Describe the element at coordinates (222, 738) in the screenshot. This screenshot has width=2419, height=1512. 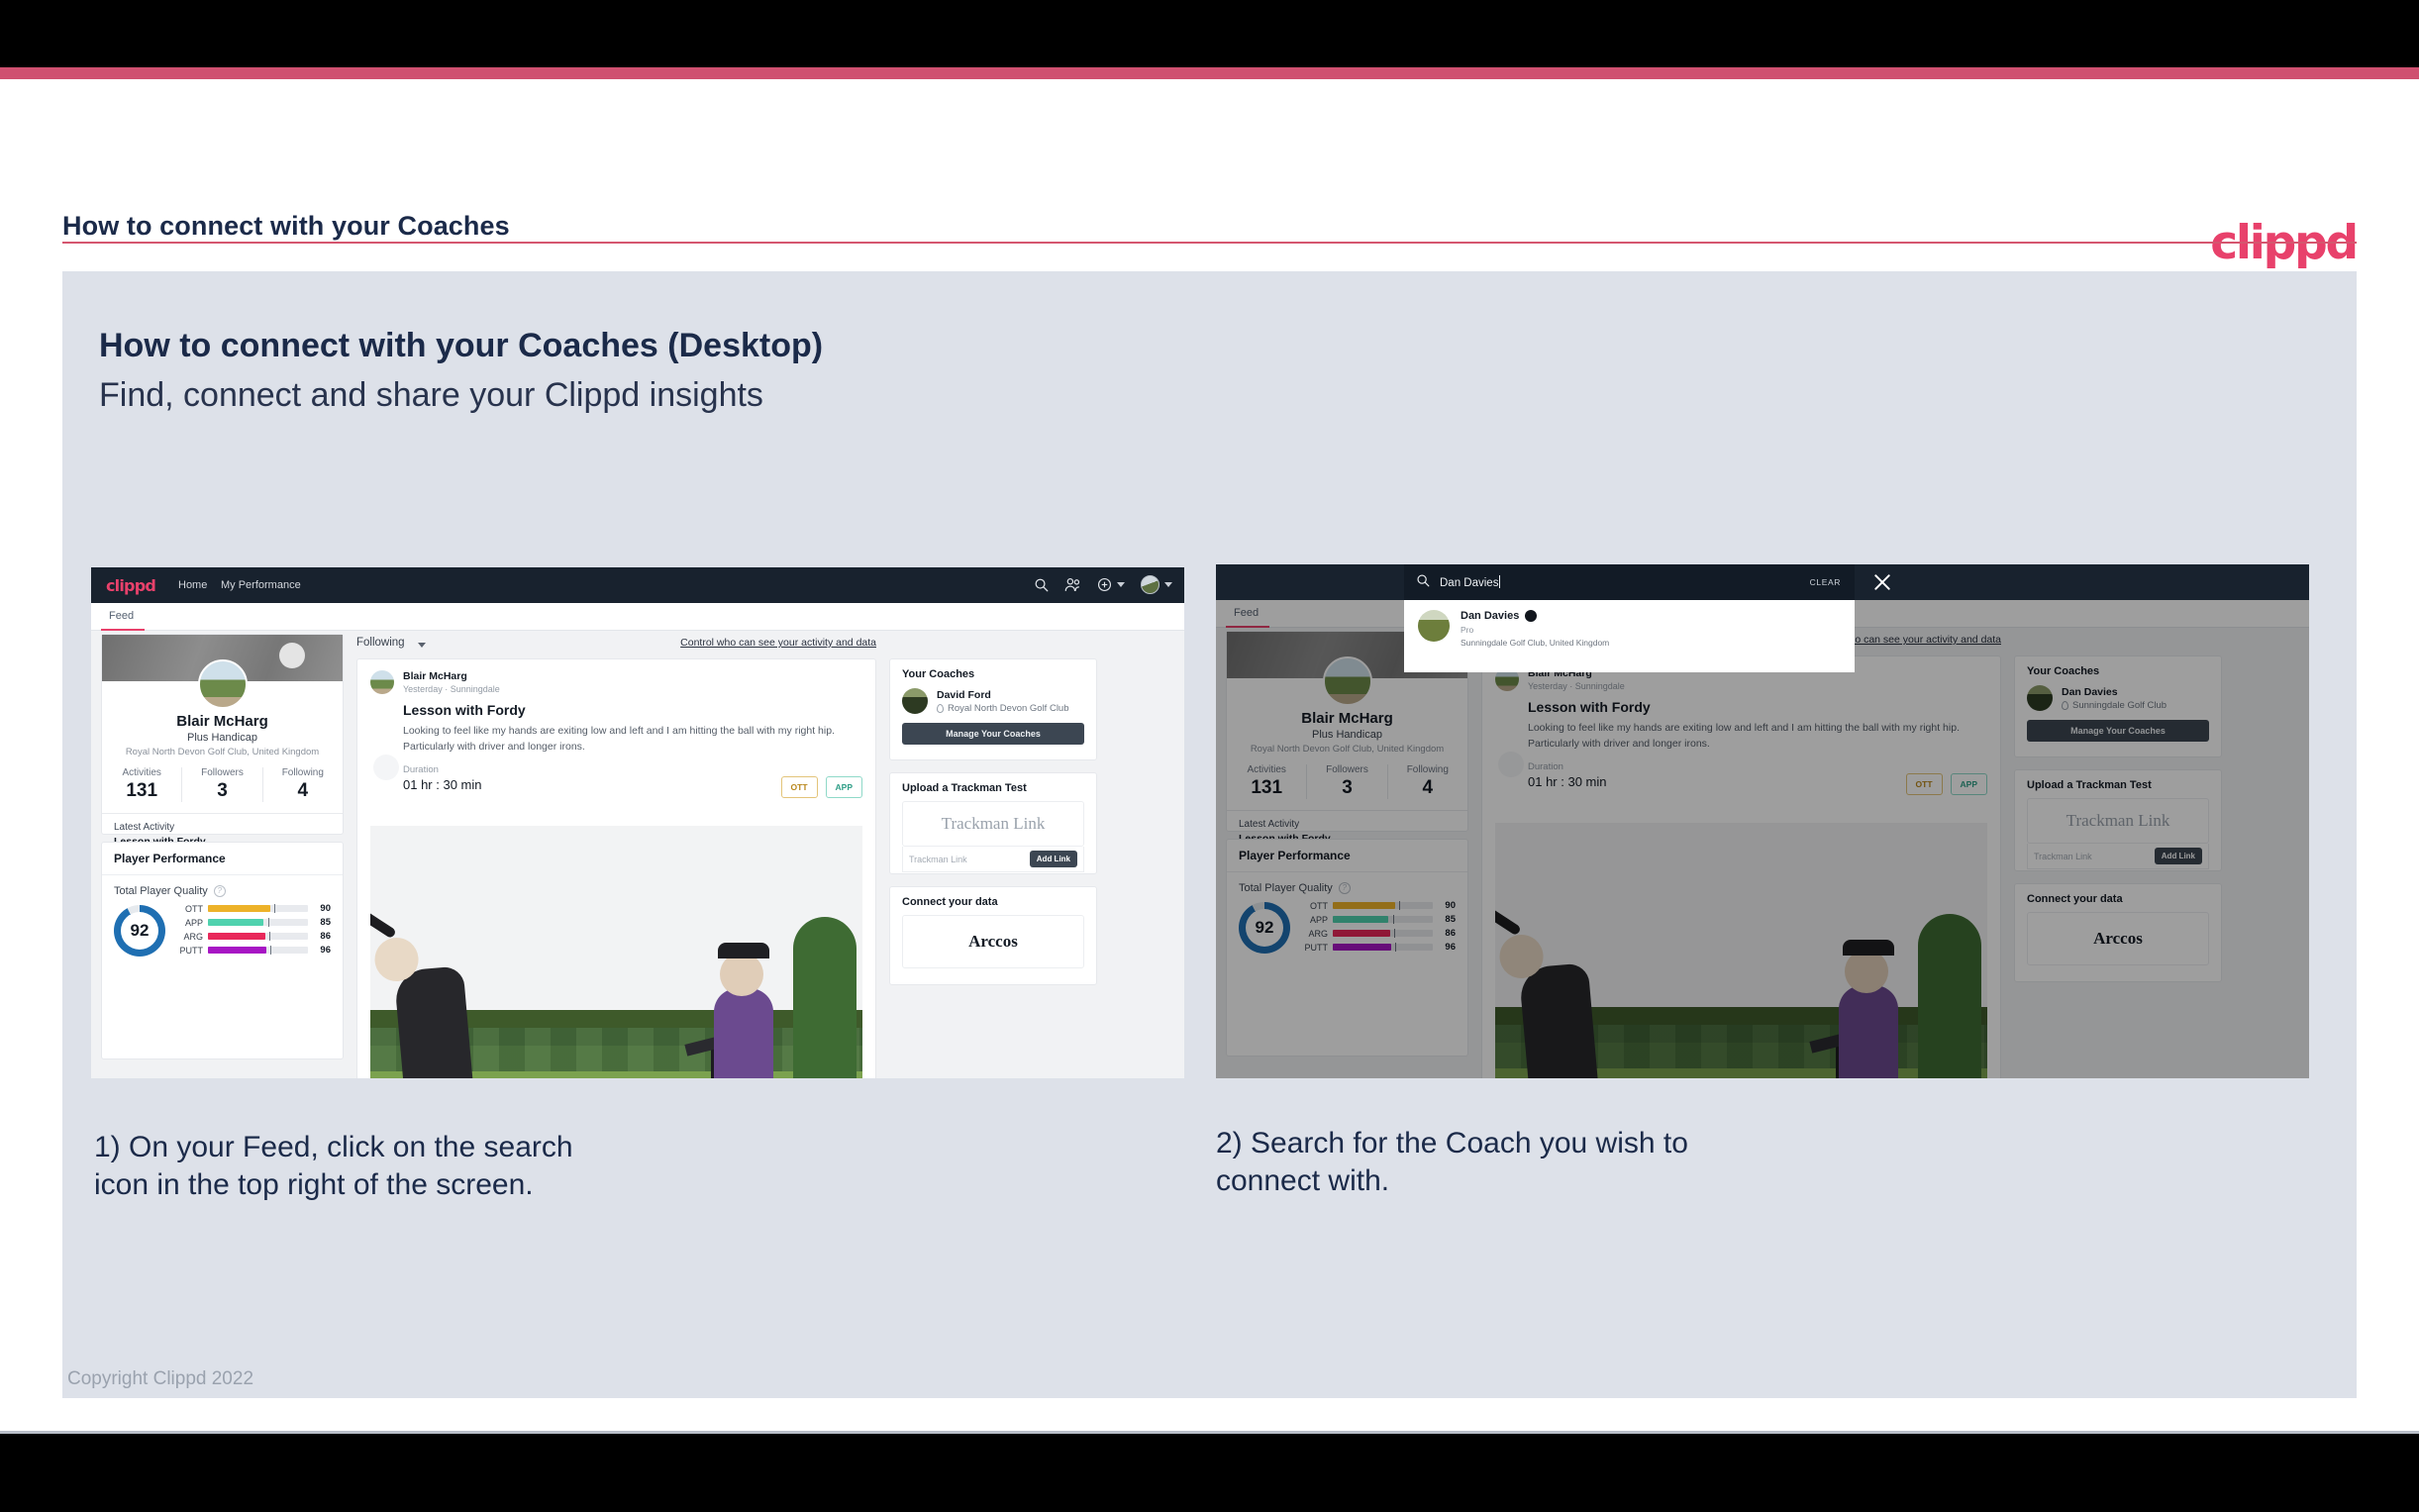
I see `profile-handicap: Plus Handicap` at that location.